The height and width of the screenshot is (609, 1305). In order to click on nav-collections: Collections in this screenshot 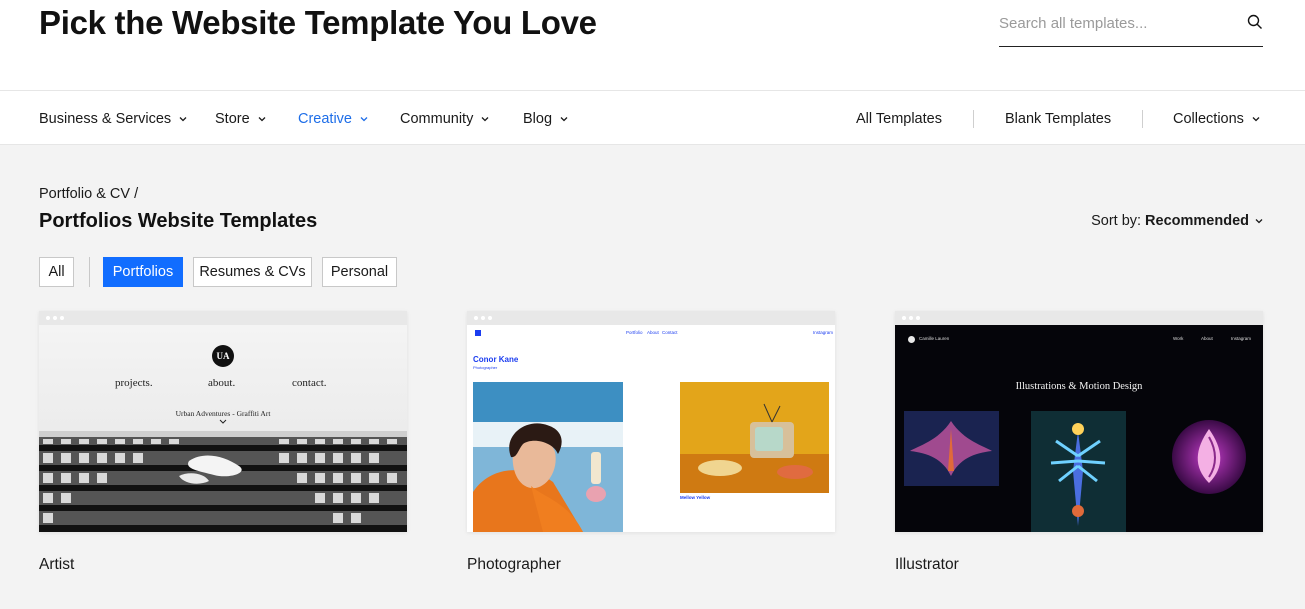, I will do `click(1217, 118)`.